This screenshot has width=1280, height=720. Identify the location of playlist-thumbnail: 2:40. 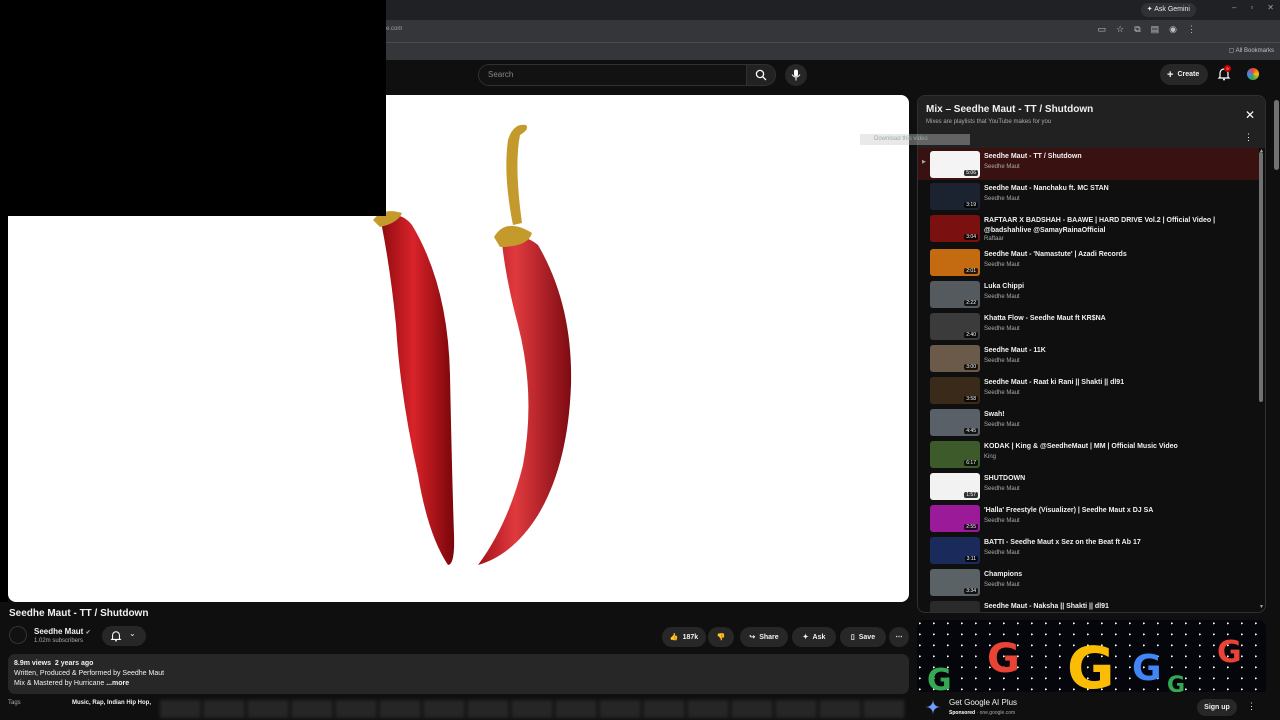
(955, 326).